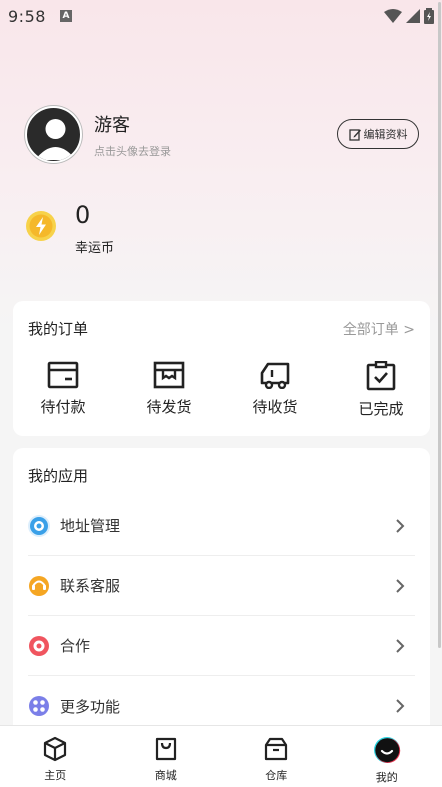 This screenshot has height=787, width=442. I want to click on battery-icon, so click(429, 16).